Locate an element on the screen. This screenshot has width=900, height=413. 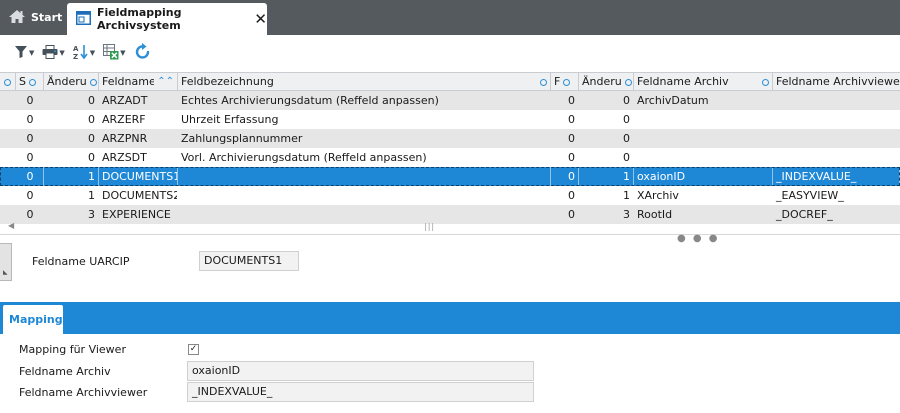
table-row: 0 1 DOCUMENTS2 0 1 XArchiv _EASYVIEW_ is located at coordinates (450, 195).